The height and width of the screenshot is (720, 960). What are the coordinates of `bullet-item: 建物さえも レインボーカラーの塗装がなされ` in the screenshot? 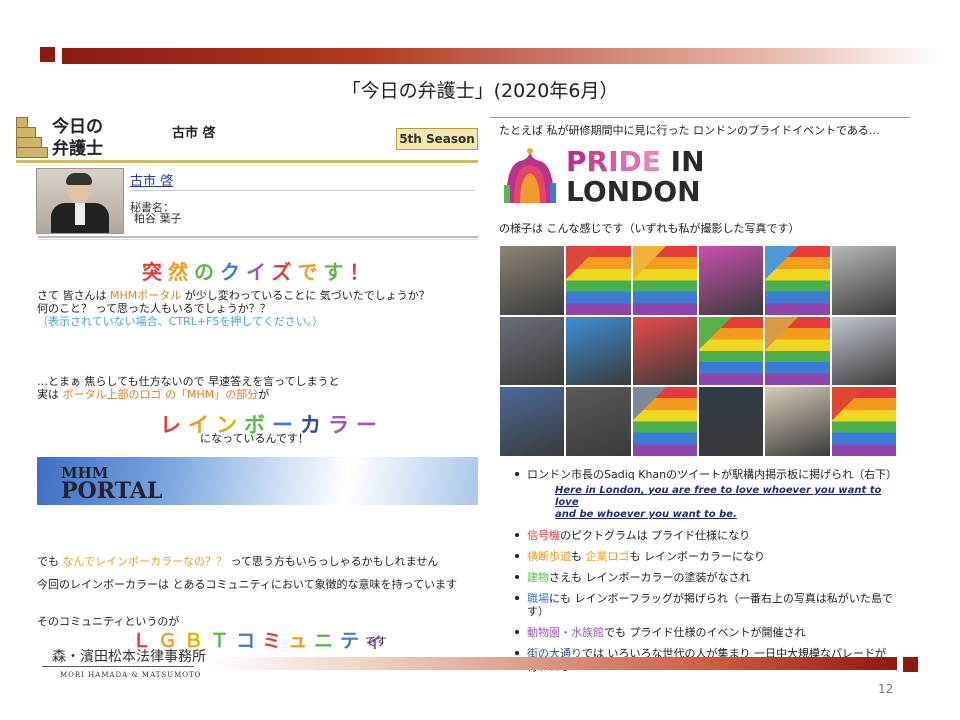 It's located at (705, 577).